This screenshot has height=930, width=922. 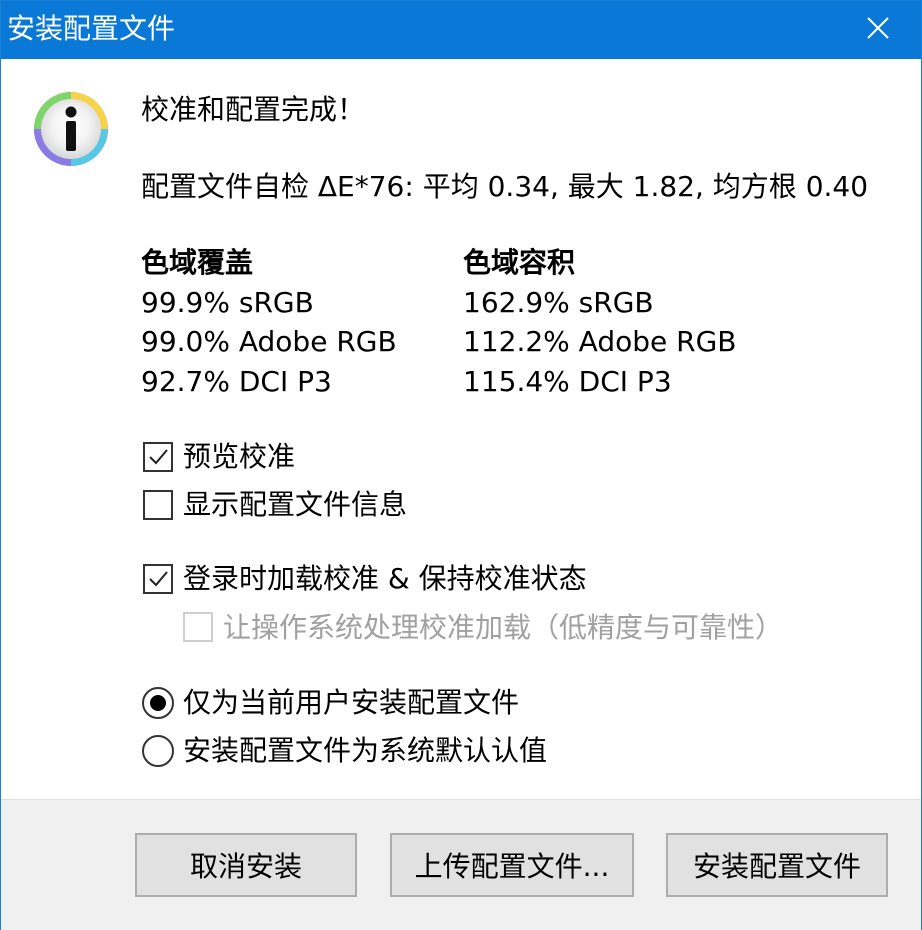 I want to click on close-button, so click(x=878, y=30).